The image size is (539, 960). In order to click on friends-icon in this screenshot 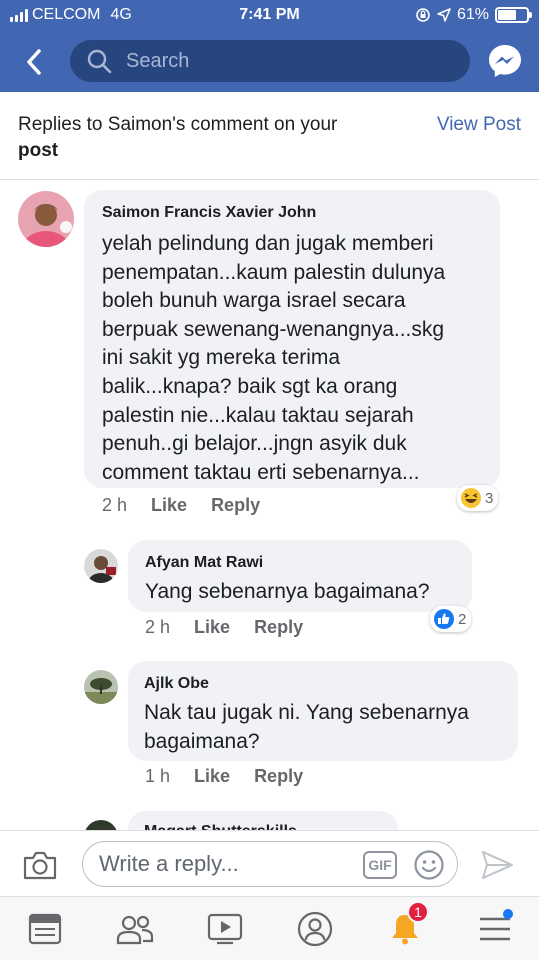, I will do `click(135, 930)`.